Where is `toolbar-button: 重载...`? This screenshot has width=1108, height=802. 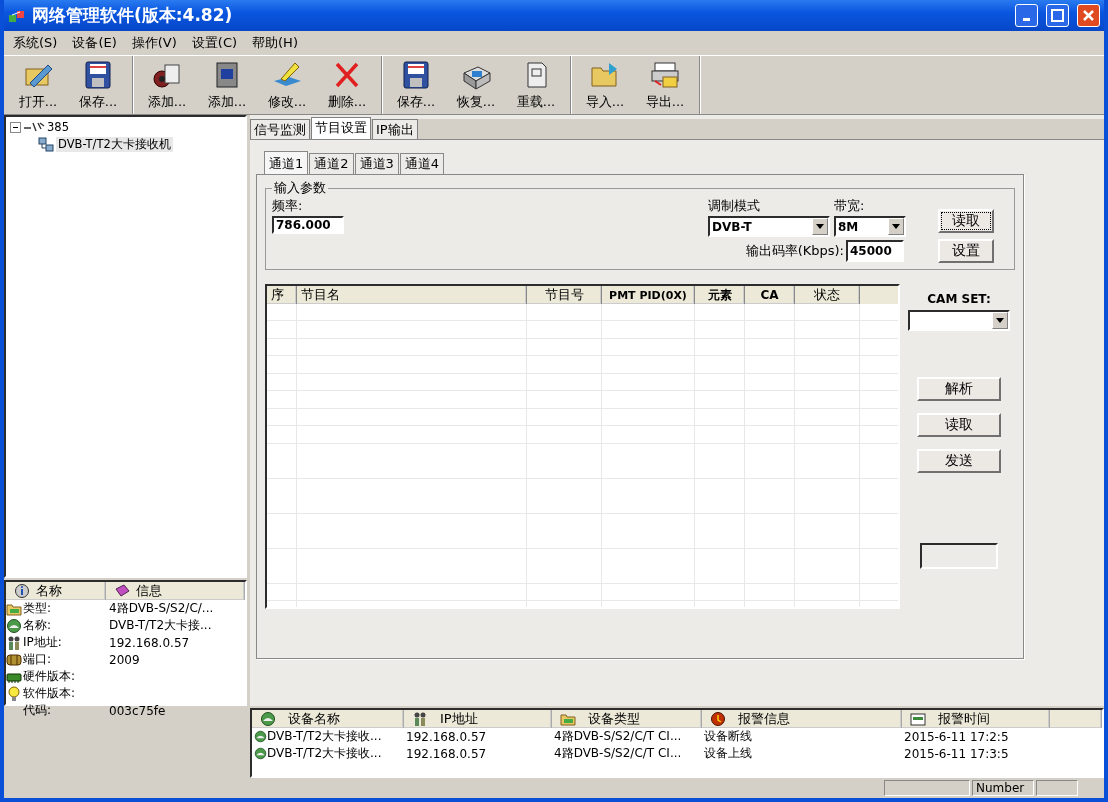
toolbar-button: 重载... is located at coordinates (536, 85).